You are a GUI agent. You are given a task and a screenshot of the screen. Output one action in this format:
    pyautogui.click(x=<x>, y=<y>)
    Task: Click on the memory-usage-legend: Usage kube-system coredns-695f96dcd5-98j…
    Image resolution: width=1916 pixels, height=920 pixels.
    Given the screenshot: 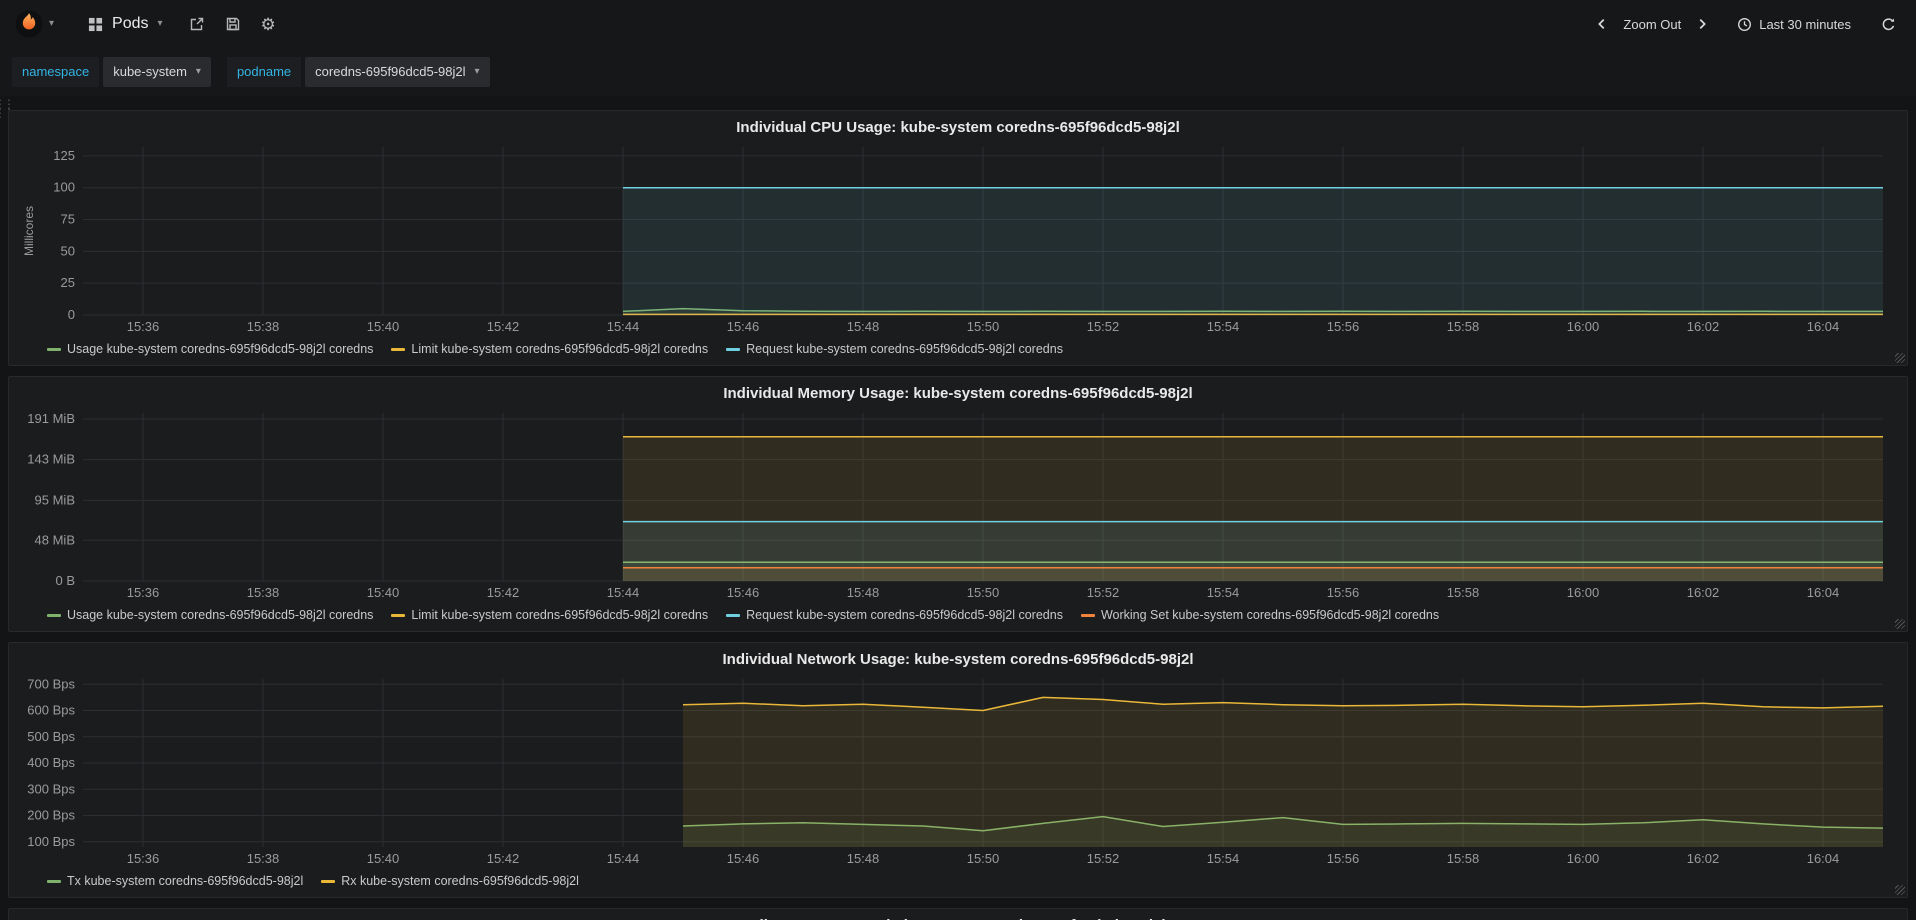 What is the action you would take?
    pyautogui.click(x=958, y=615)
    